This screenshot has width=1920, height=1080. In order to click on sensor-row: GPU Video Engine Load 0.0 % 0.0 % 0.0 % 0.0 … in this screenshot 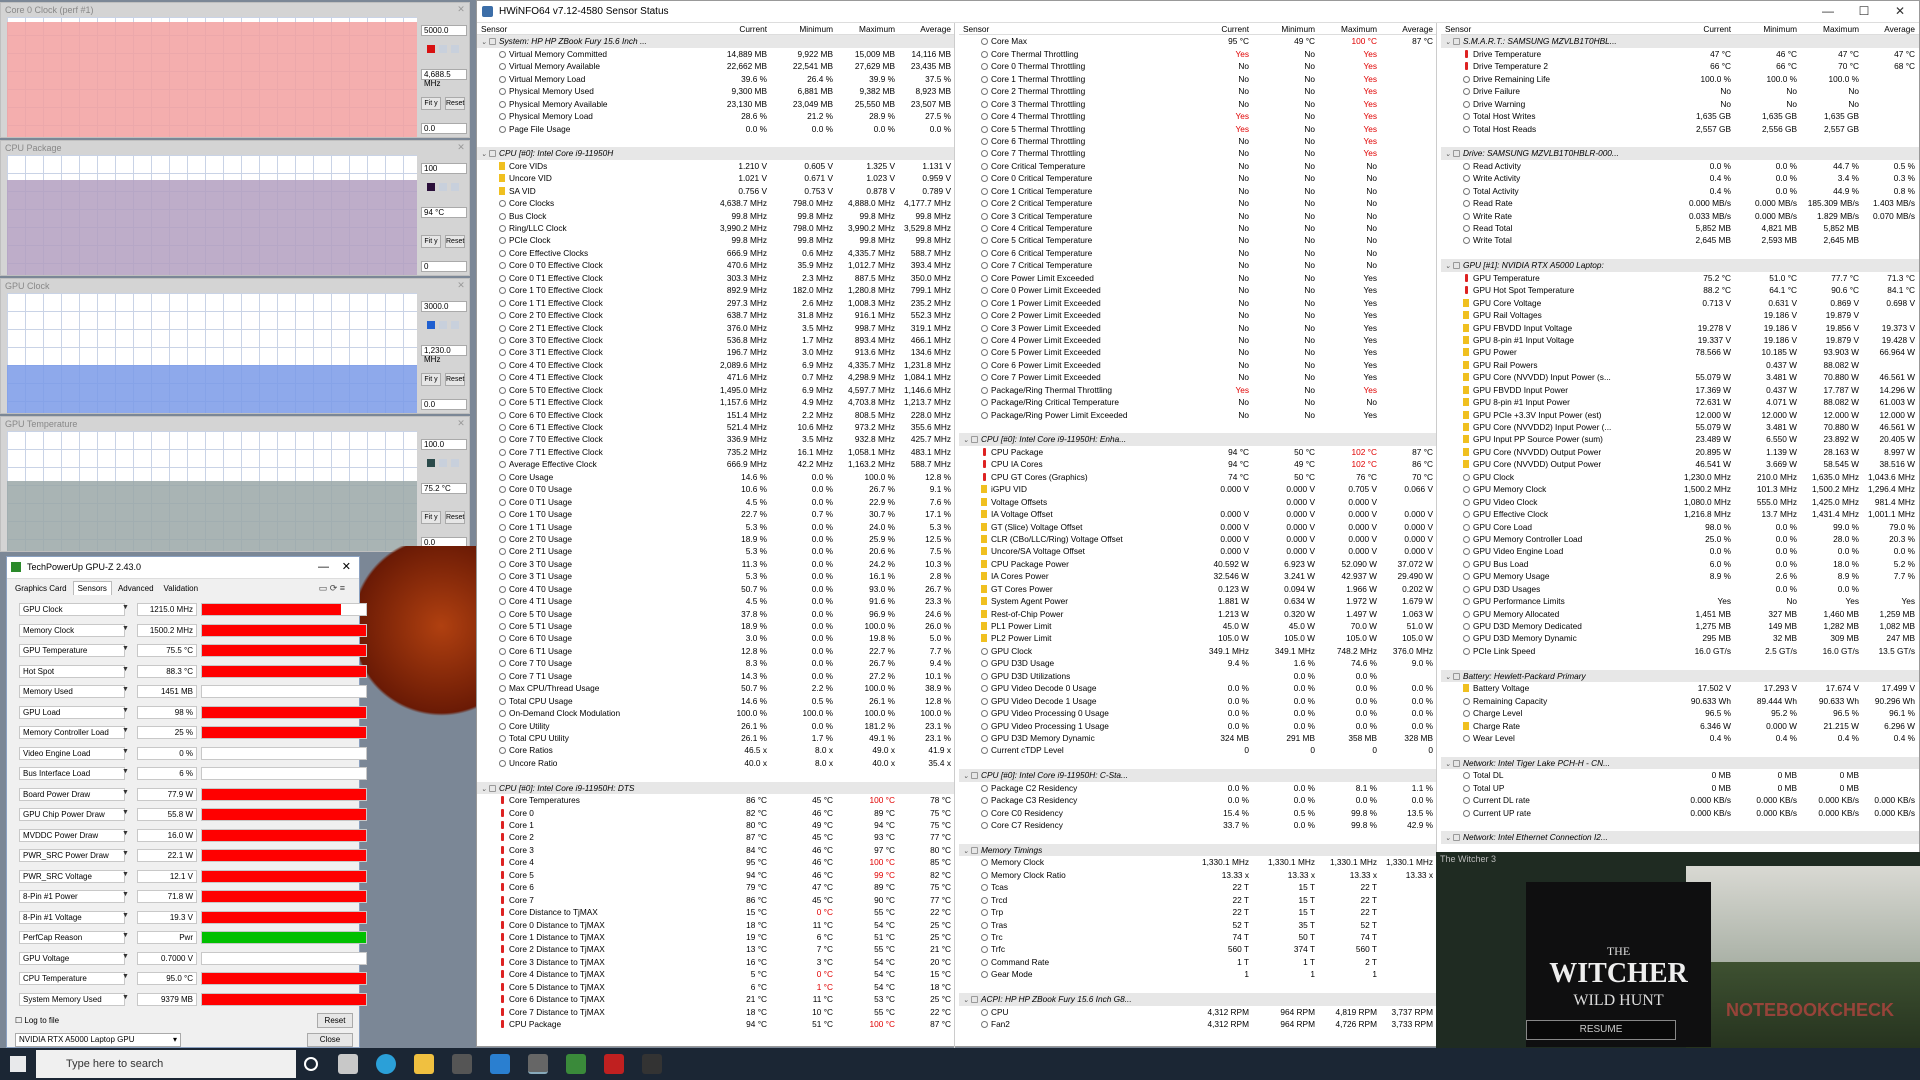, I will do `click(1680, 551)`.